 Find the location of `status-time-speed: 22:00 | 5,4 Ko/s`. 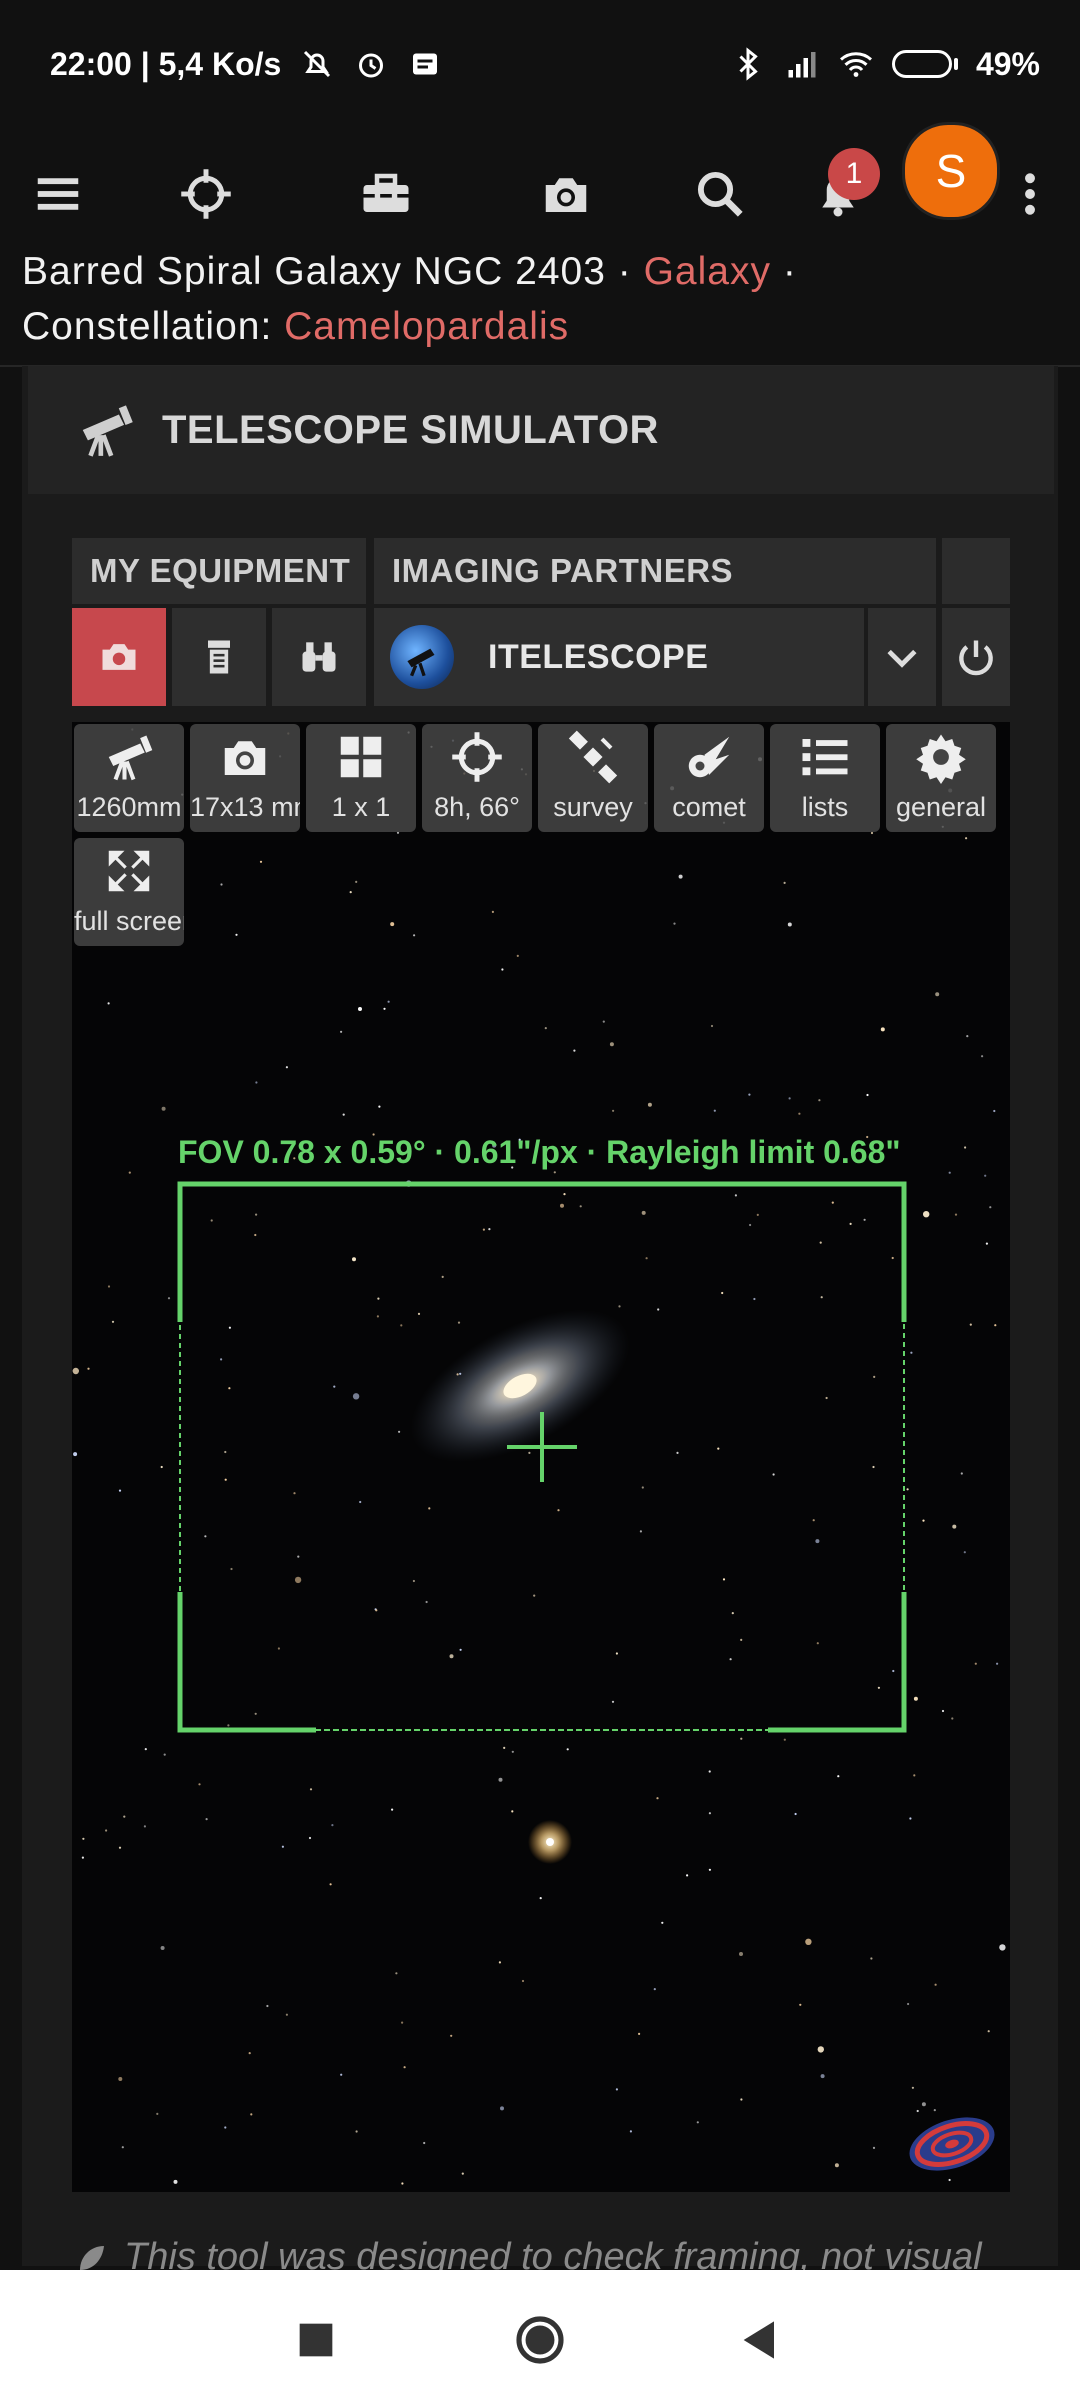

status-time-speed: 22:00 | 5,4 Ko/s is located at coordinates (166, 63).